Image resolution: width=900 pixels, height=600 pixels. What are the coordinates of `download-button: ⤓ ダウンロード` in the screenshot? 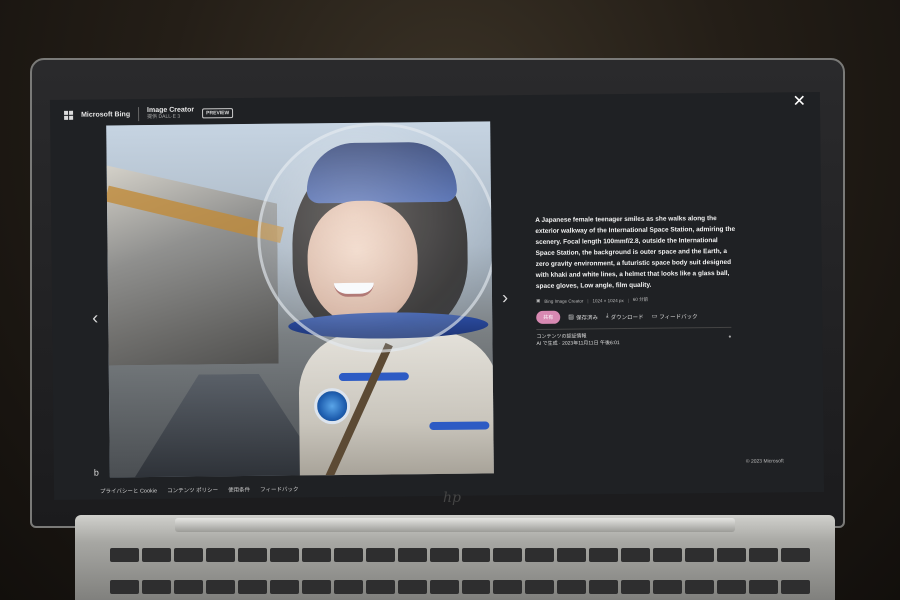 It's located at (625, 316).